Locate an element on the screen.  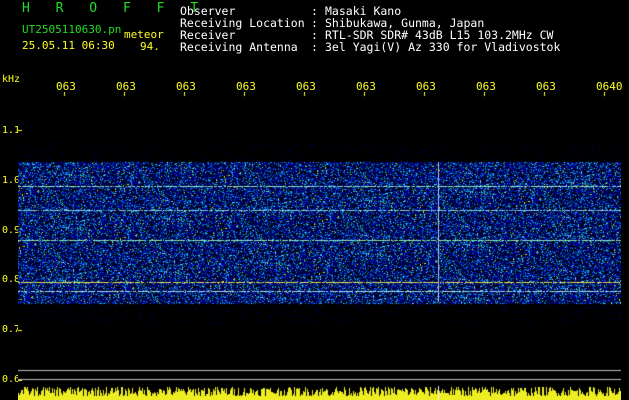
y-axis-unit: kHz is located at coordinates (11, 79).